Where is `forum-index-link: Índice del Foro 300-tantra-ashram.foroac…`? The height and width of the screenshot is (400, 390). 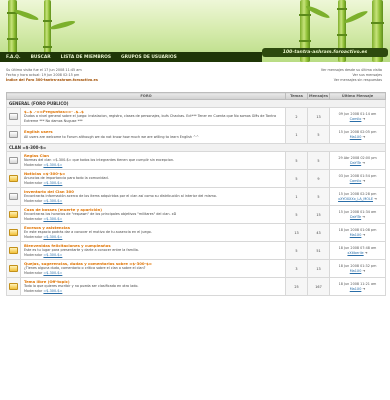 forum-index-link: Índice del Foro 300-tantra-ashram.foroac… is located at coordinates (52, 80).